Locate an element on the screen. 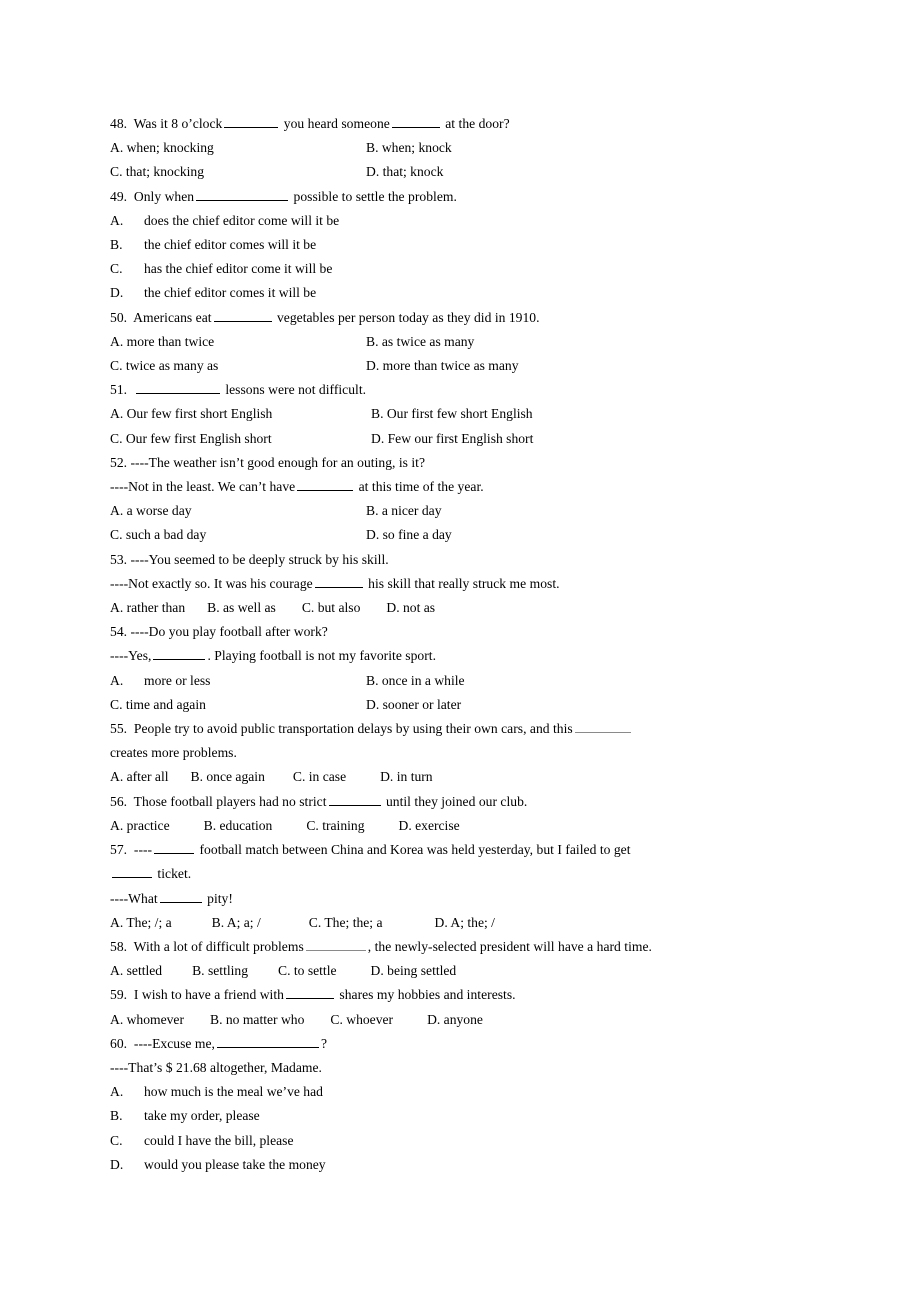 The width and height of the screenshot is (920, 1302). option-53-d: D. not as is located at coordinates (410, 608).